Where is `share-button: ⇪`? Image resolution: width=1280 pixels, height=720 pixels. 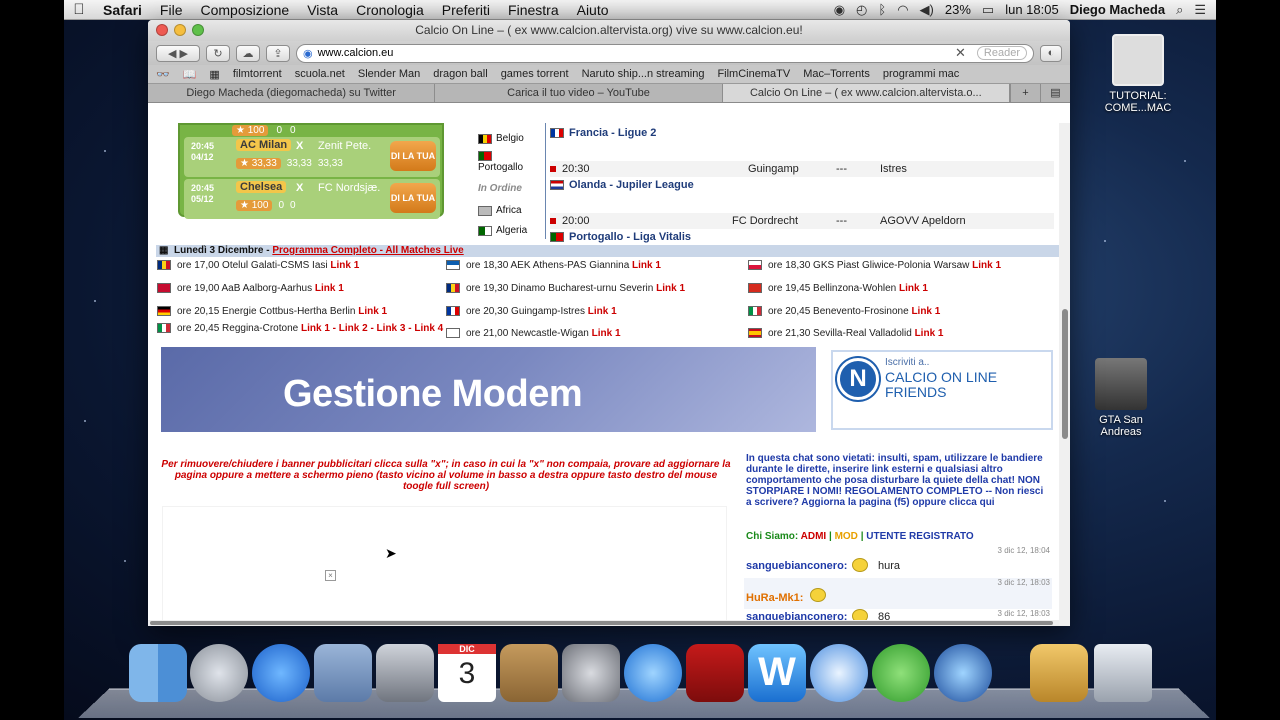 share-button: ⇪ is located at coordinates (278, 53).